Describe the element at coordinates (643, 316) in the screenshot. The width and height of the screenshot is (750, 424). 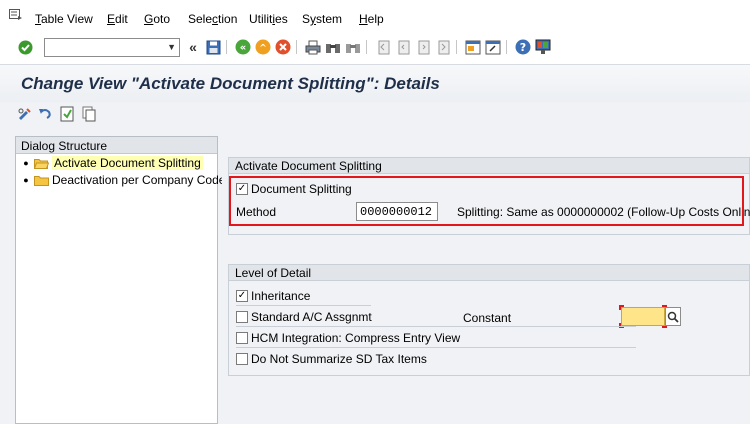
I see `constant-input` at that location.